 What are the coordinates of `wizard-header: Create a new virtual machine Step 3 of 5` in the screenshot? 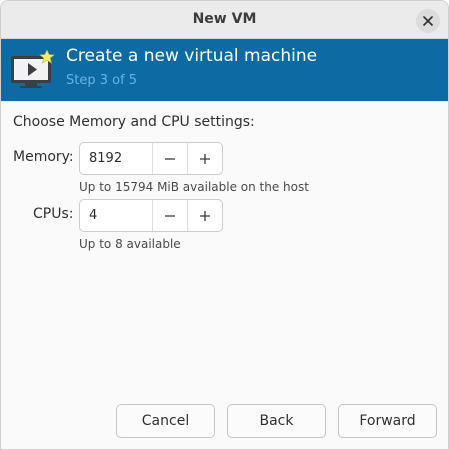 It's located at (224, 70).